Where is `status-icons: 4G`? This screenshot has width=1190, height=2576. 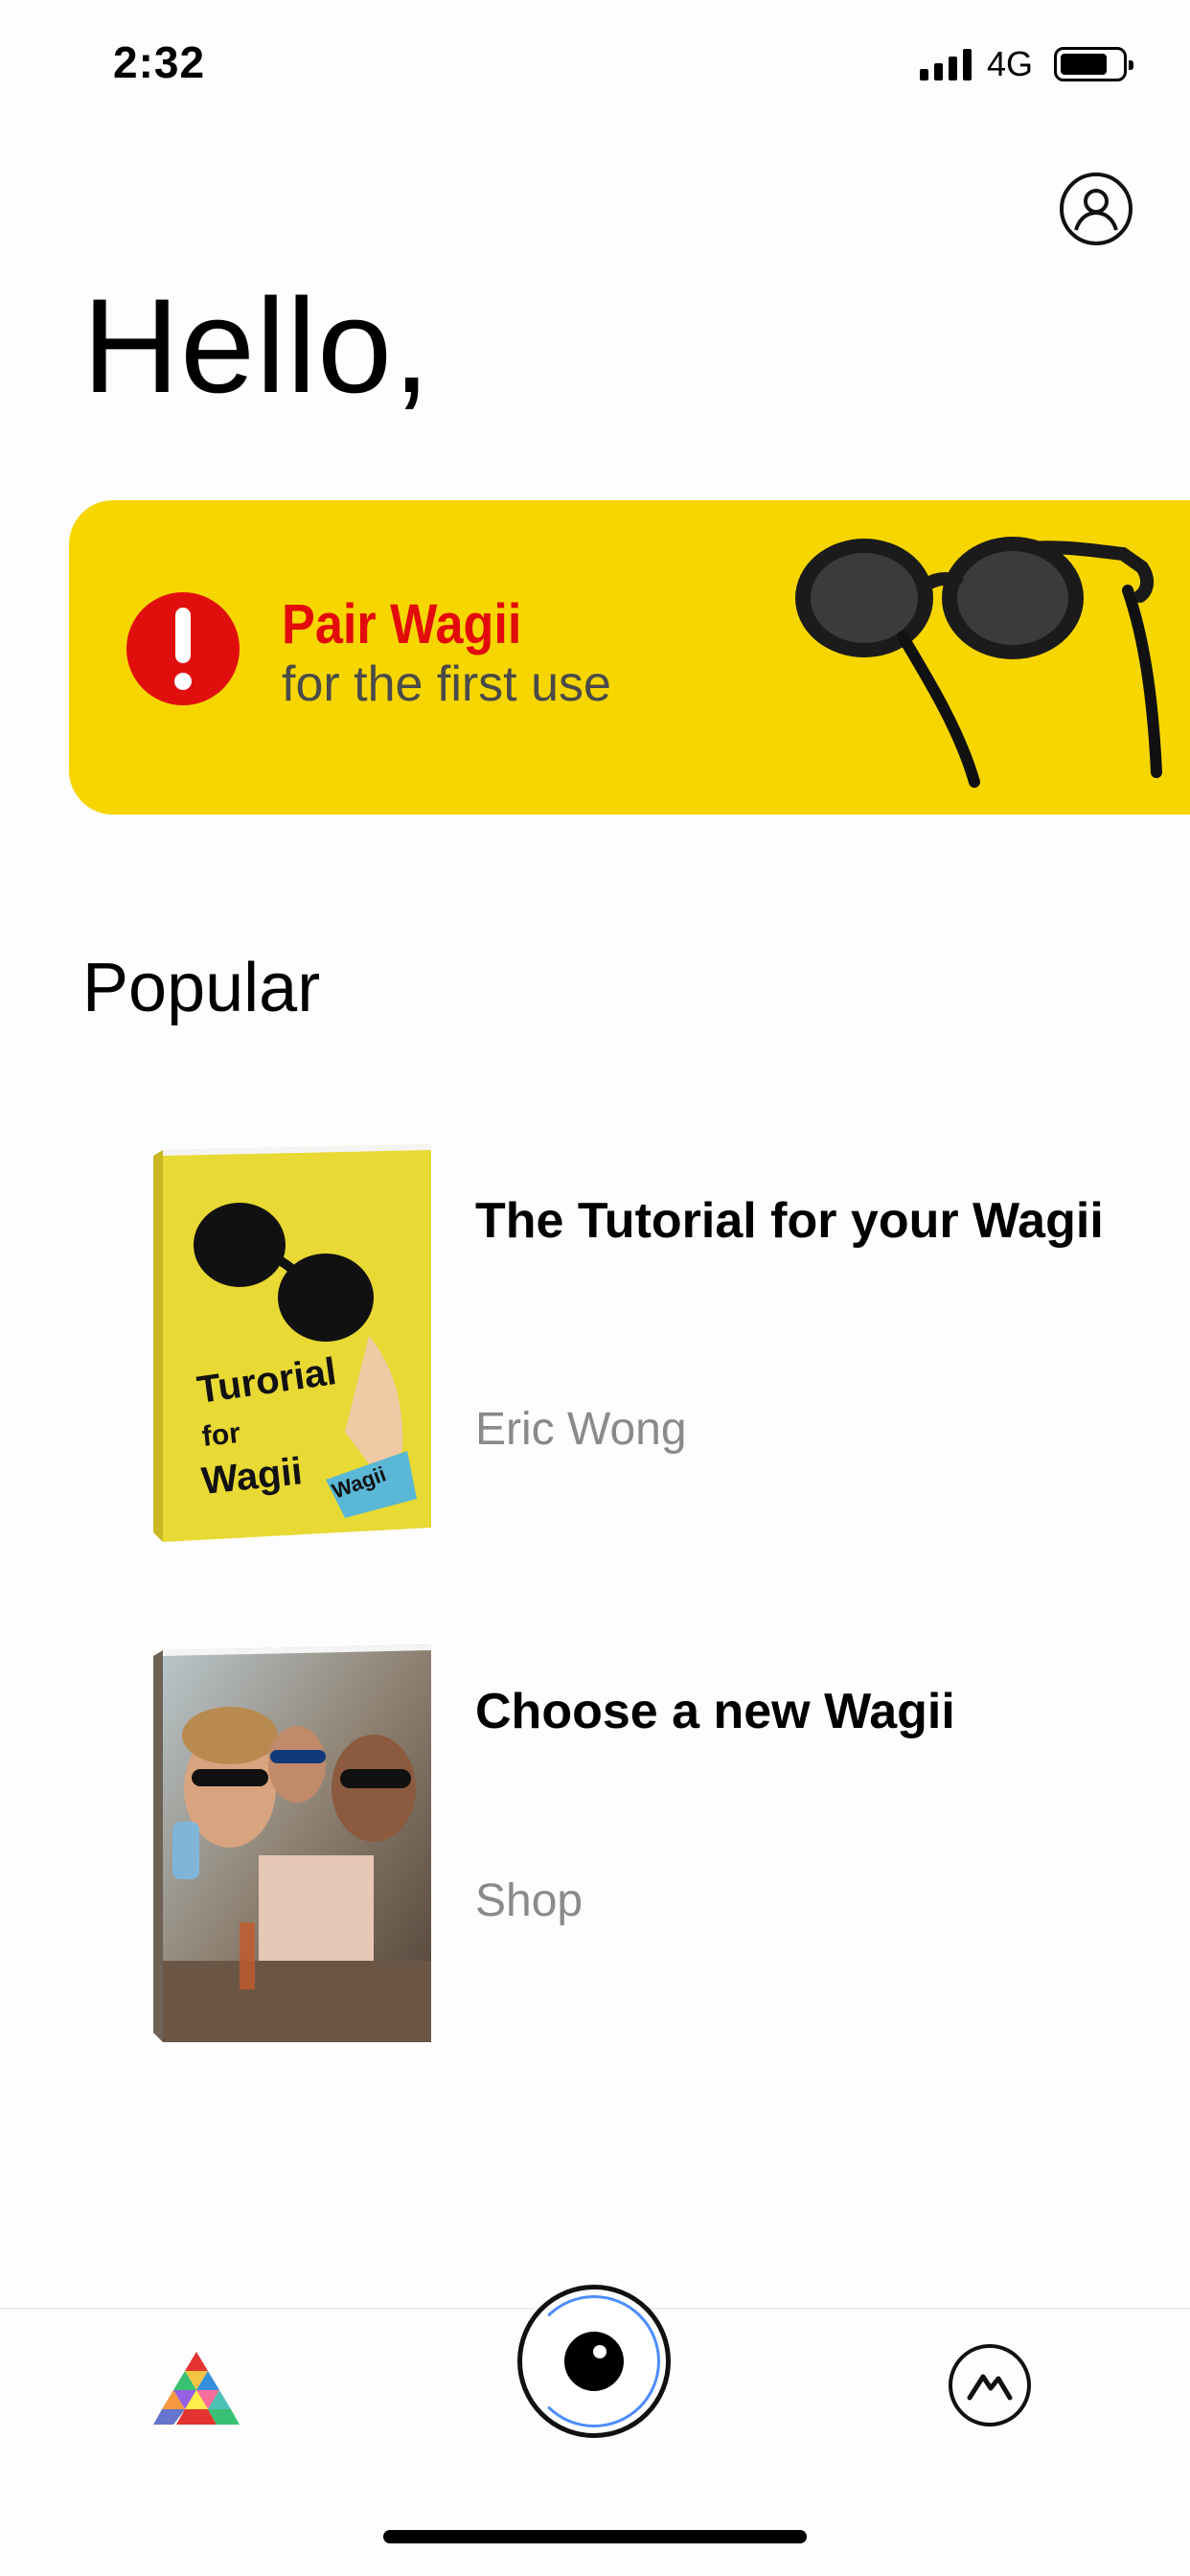 status-icons: 4G is located at coordinates (1026, 64).